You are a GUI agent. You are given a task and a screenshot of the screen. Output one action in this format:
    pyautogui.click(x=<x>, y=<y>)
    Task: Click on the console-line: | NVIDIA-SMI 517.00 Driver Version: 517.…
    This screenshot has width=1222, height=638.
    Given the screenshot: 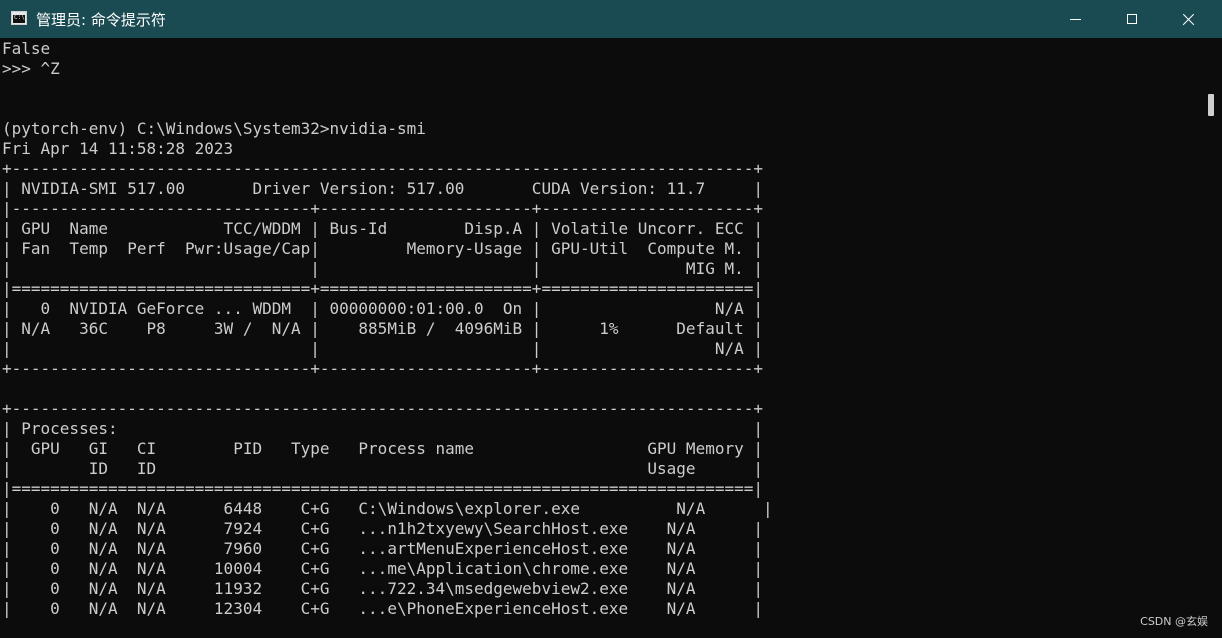 What is the action you would take?
    pyautogui.click(x=382, y=188)
    